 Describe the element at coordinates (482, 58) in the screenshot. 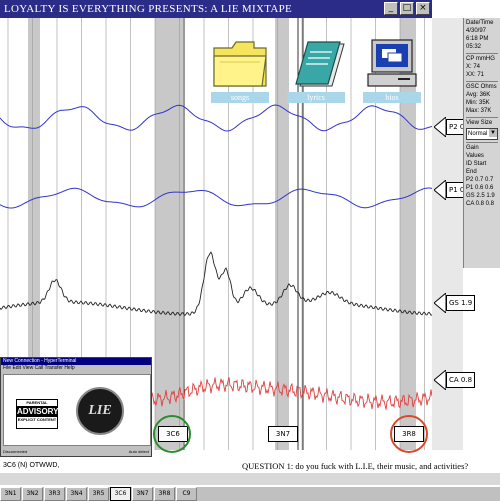

I see `cp-label: CP mmHG` at that location.